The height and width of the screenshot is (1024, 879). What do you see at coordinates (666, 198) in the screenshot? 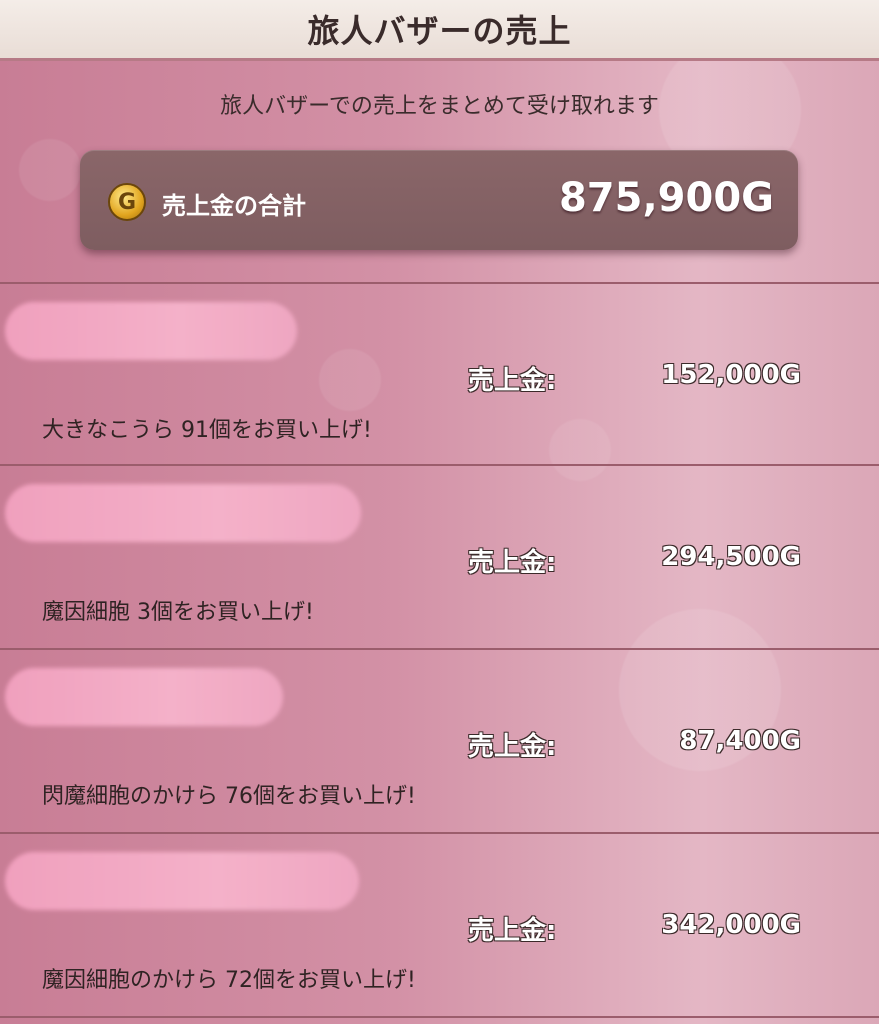
I see `total-sales-value: 875,900G` at bounding box center [666, 198].